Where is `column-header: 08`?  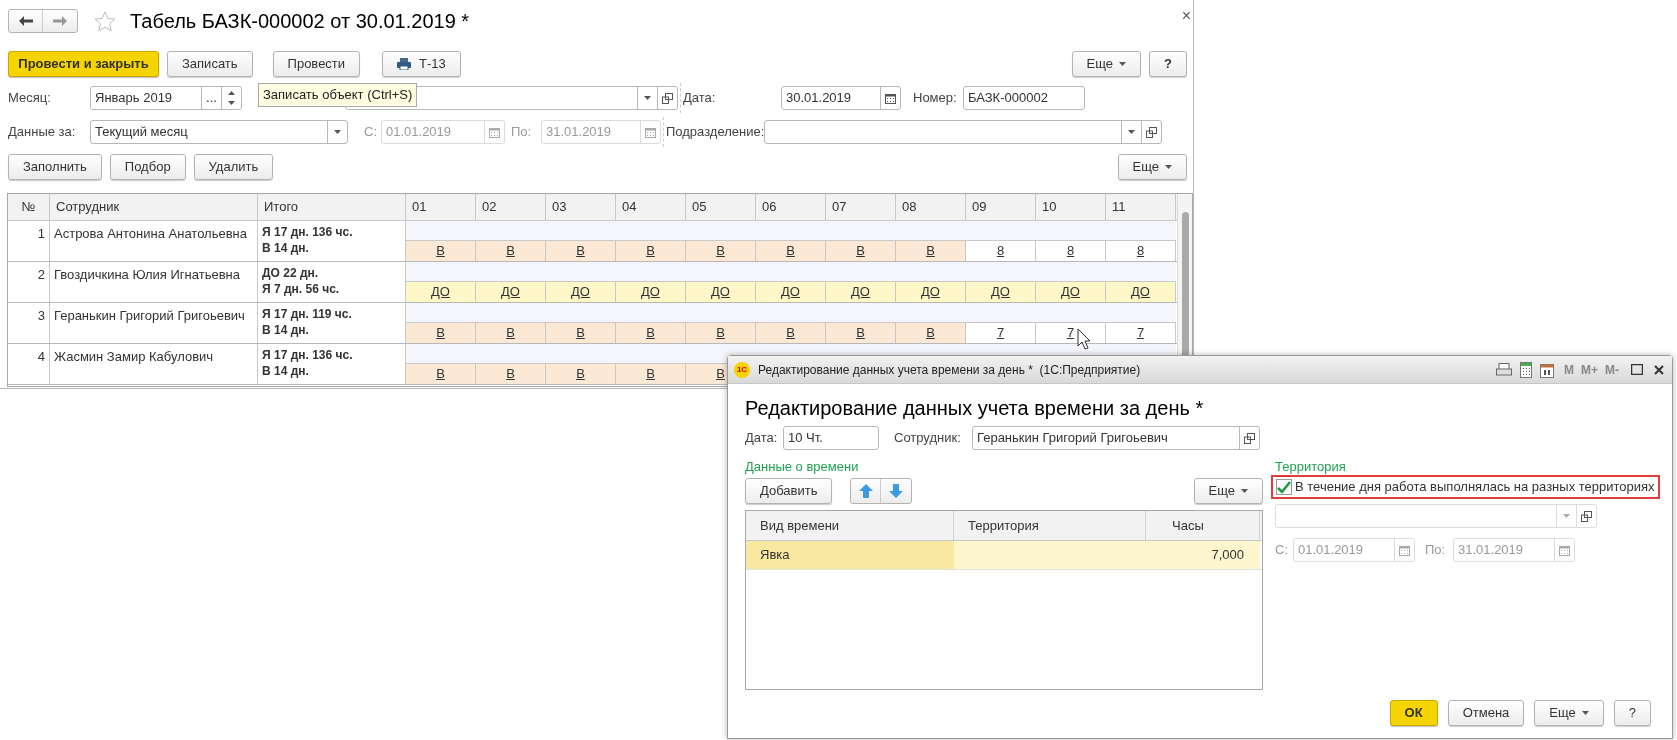 column-header: 08 is located at coordinates (931, 207).